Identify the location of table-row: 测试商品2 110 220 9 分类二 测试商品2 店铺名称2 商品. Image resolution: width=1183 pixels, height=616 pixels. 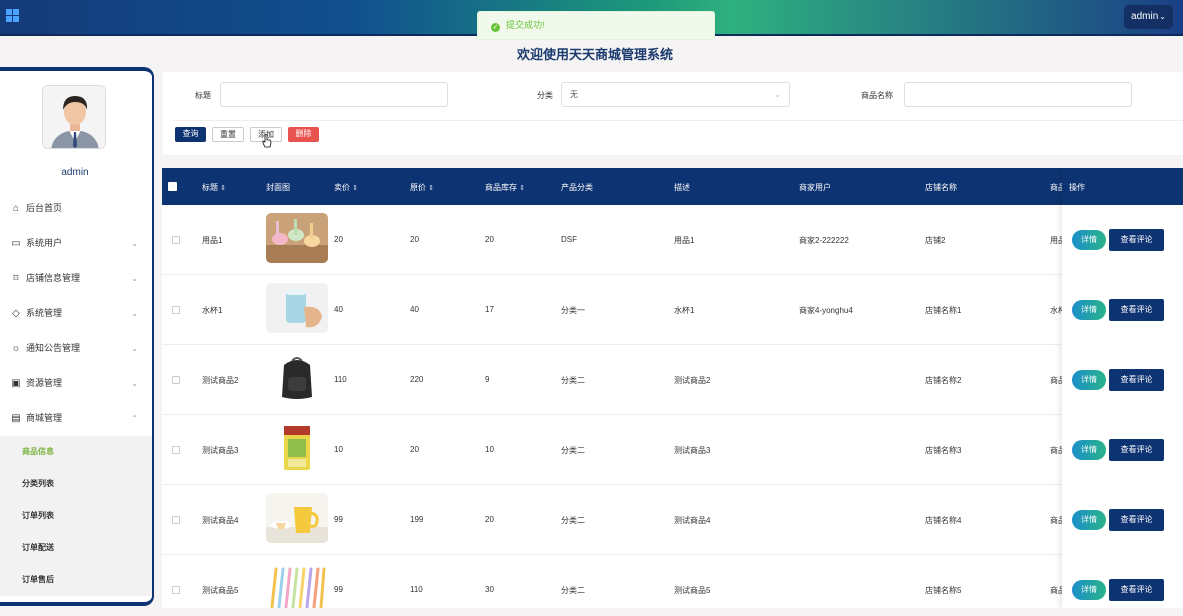
(672, 380).